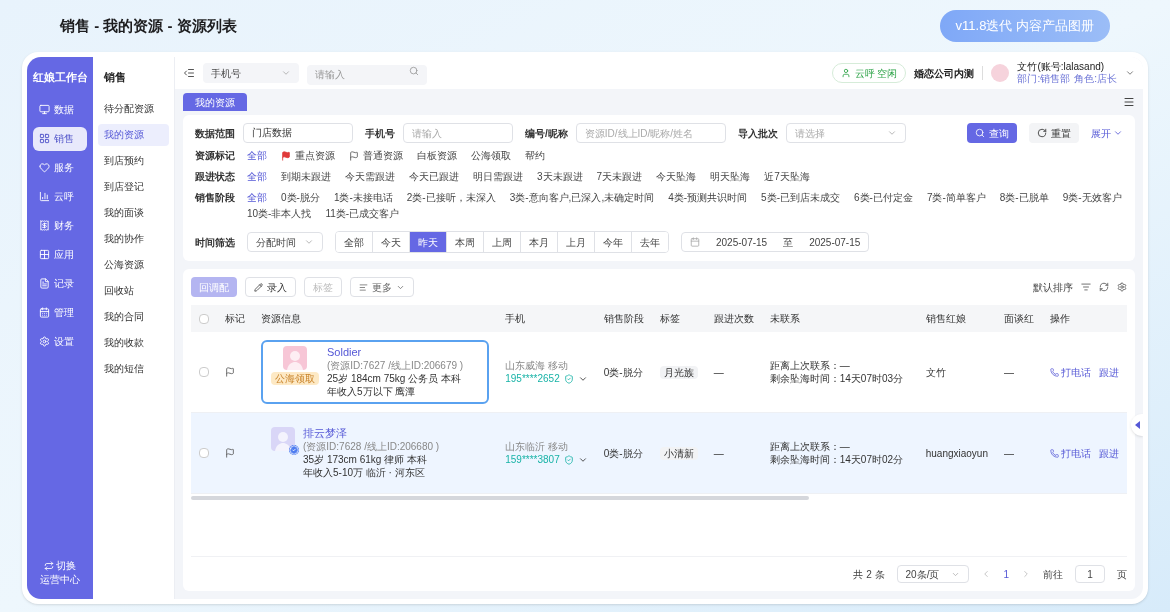 The height and width of the screenshot is (612, 1170). Describe the element at coordinates (1107, 133) in the screenshot. I see `expand-link: 展开` at that location.